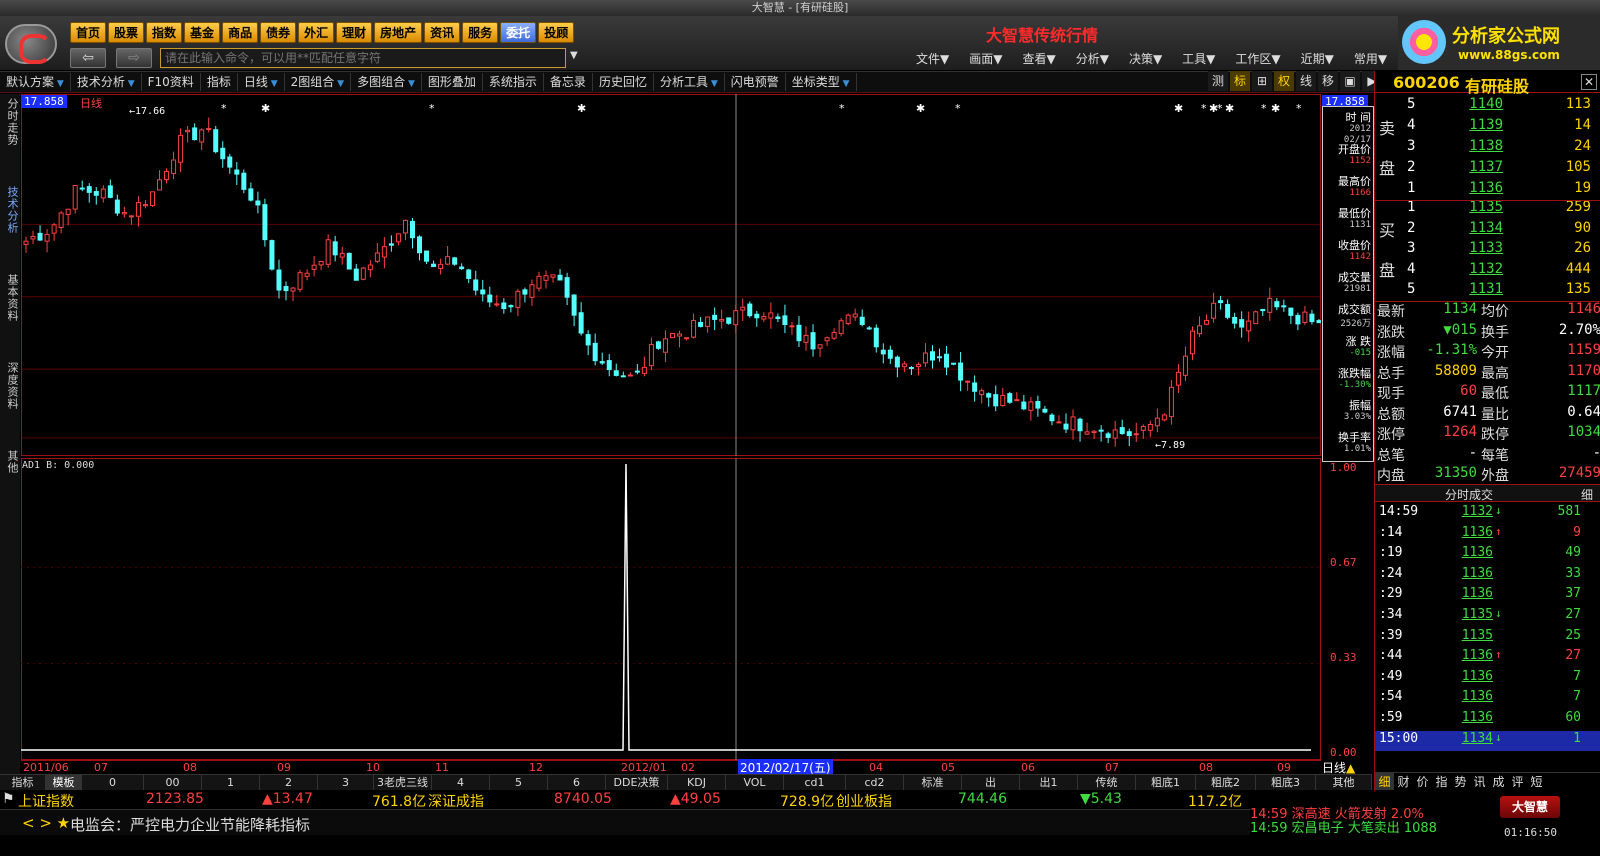  I want to click on indicator-tab: VOL, so click(755, 782).